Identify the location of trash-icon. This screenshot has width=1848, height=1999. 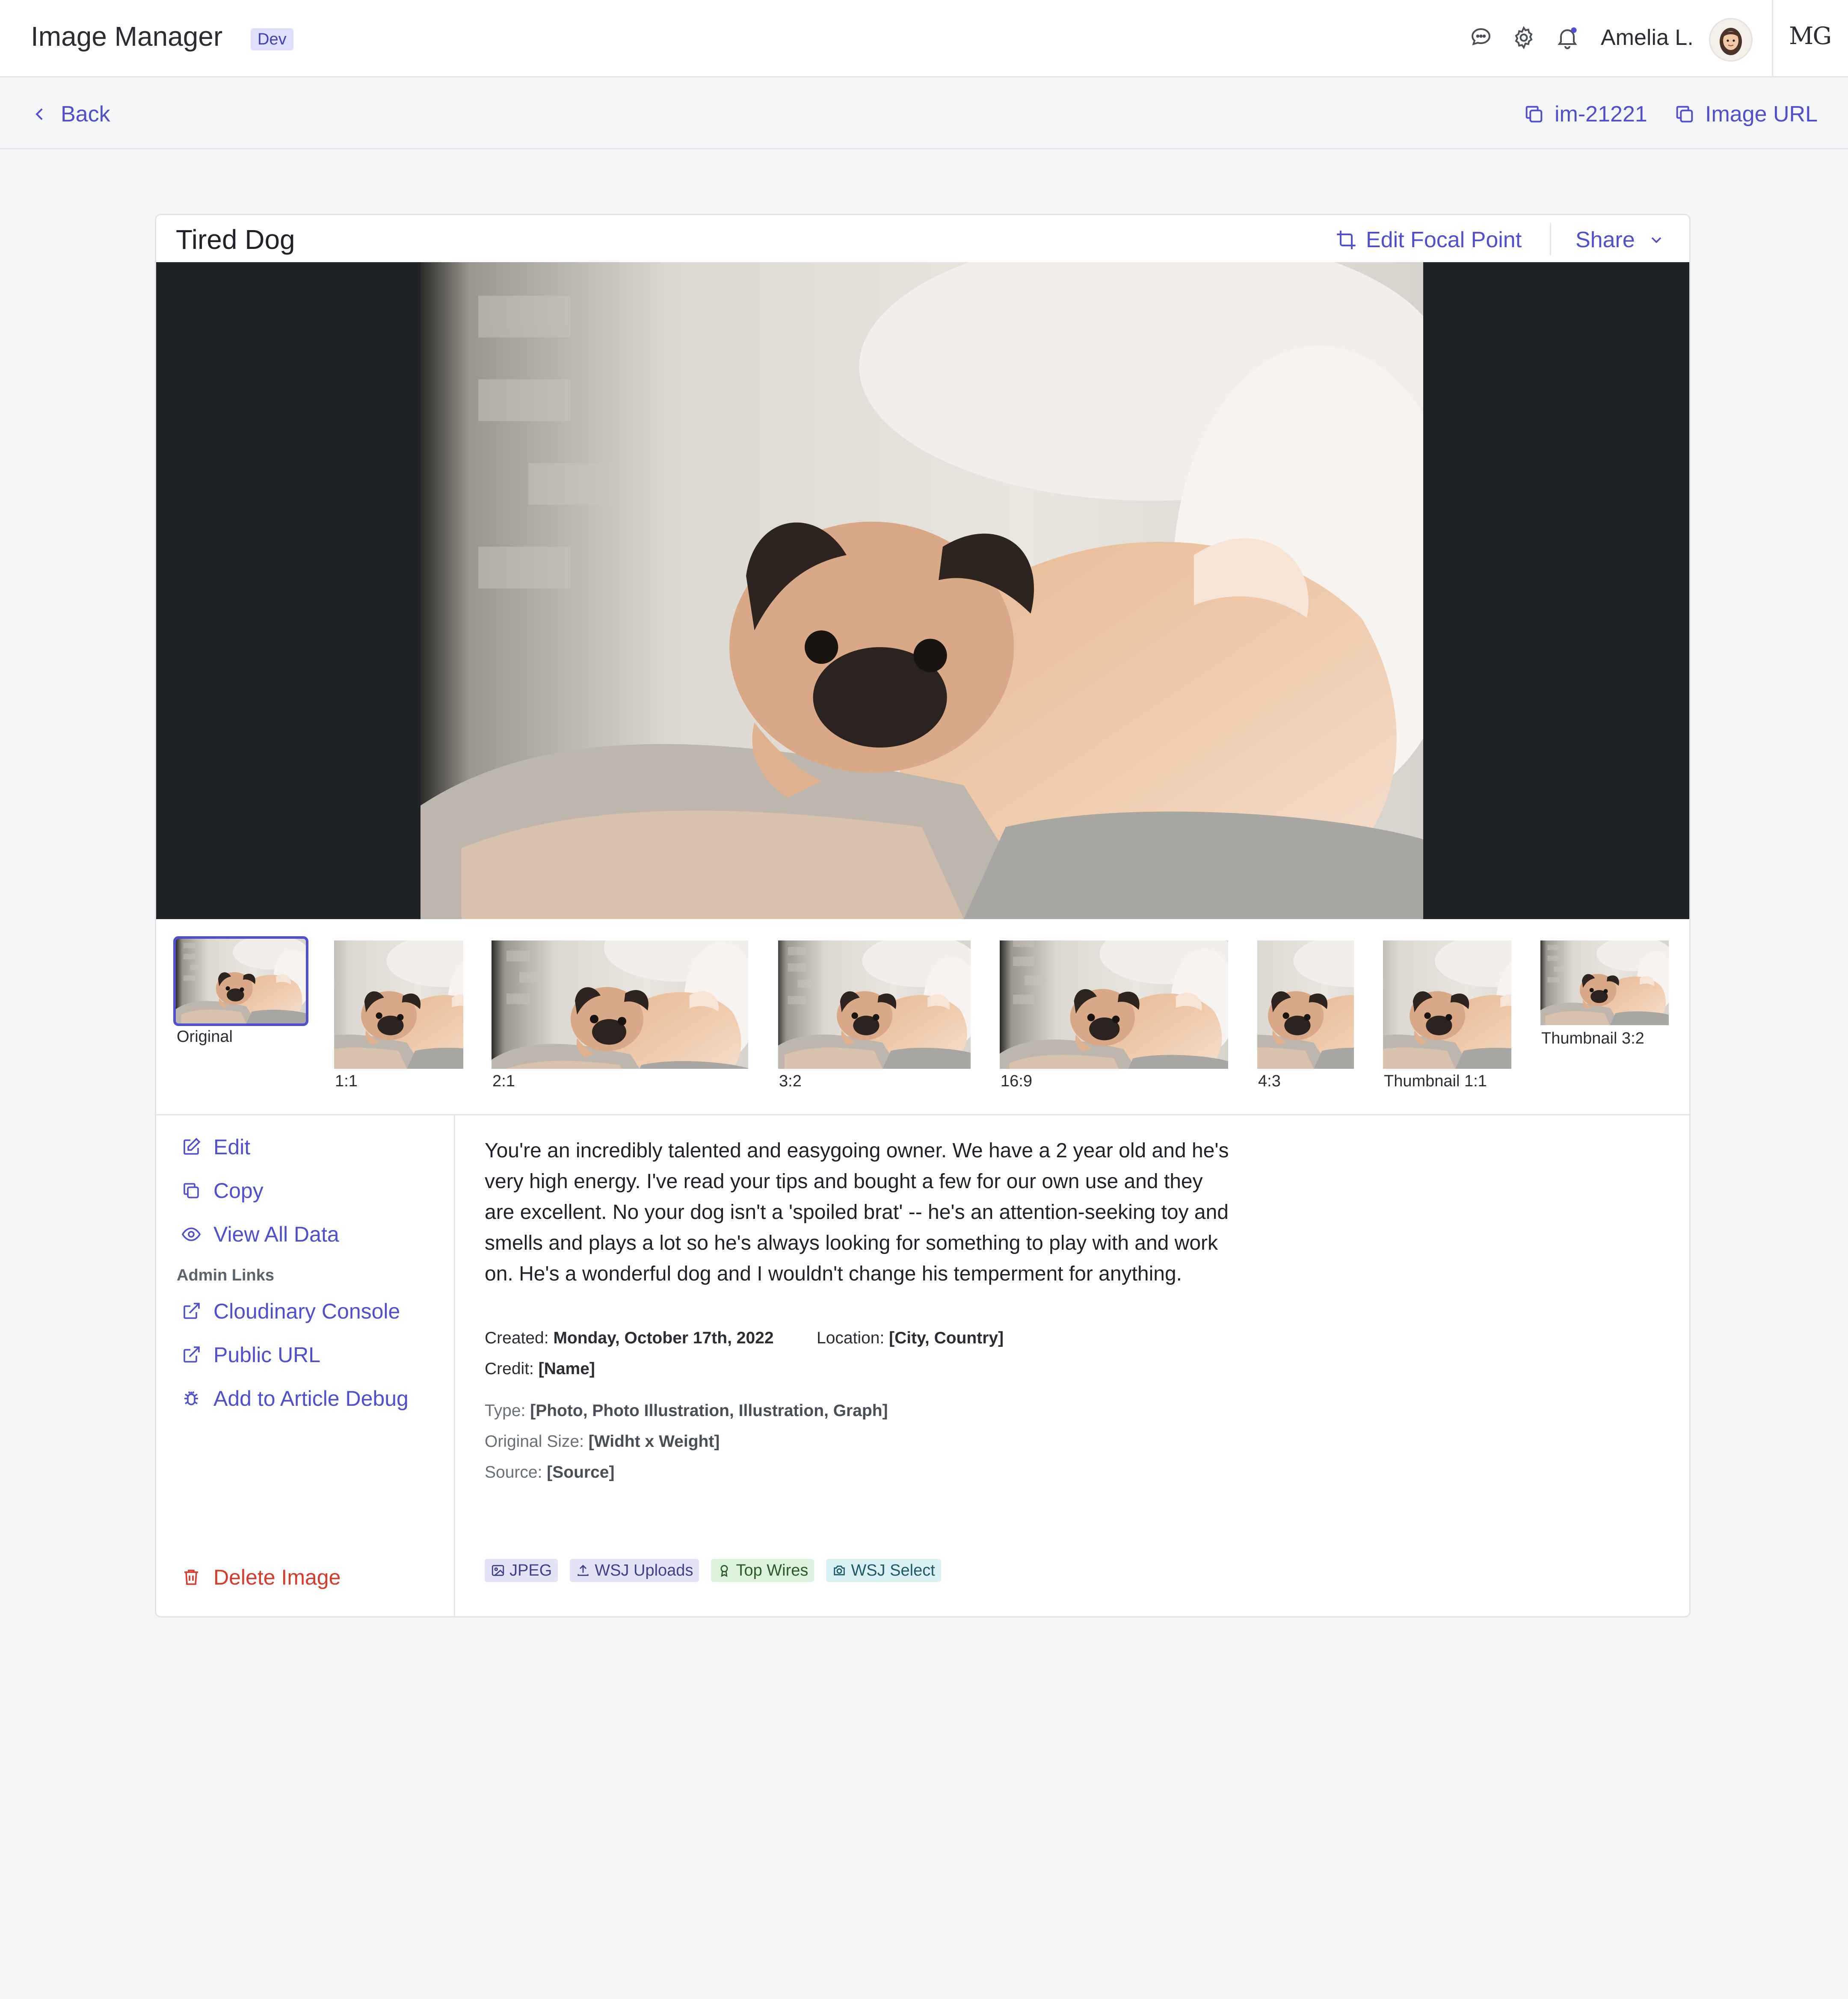
(191, 1577).